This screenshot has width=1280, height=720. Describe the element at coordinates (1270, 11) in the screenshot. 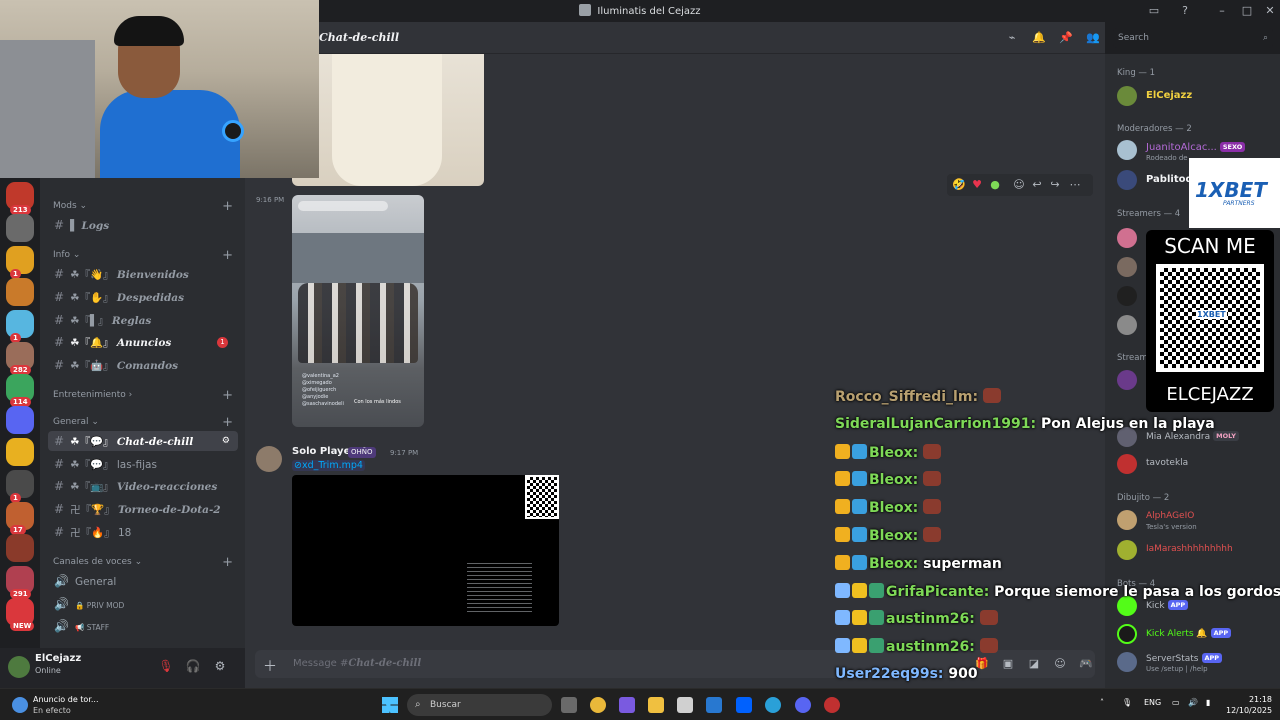

I see `close-button: ✕` at that location.